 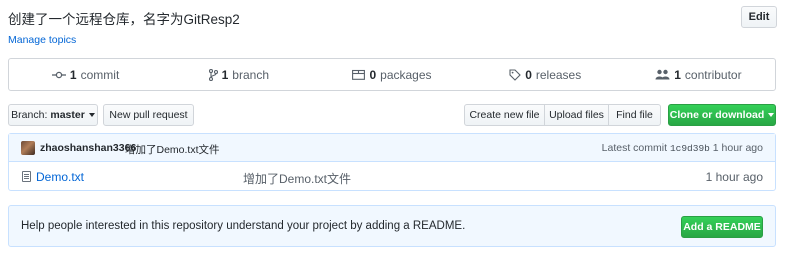 What do you see at coordinates (392, 176) in the screenshot?
I see `file-row: Demo.txt 增加了Demo.txt文件 1 hour ago` at bounding box center [392, 176].